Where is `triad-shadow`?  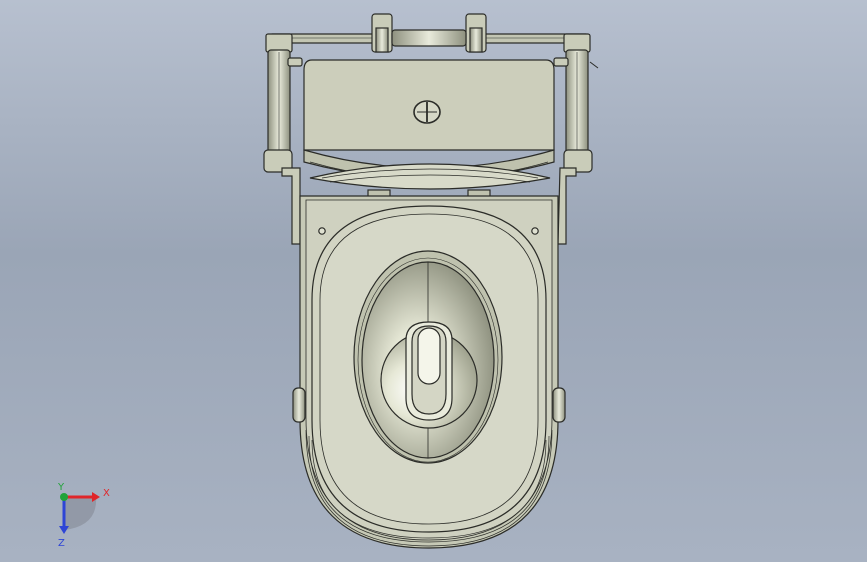 triad-shadow is located at coordinates (80, 513).